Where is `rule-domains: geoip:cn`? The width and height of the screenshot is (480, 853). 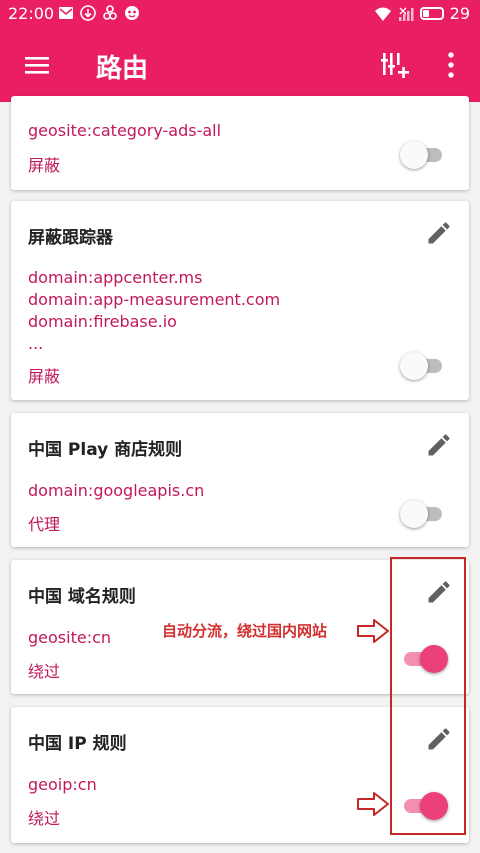
rule-domains: geoip:cn is located at coordinates (62, 785).